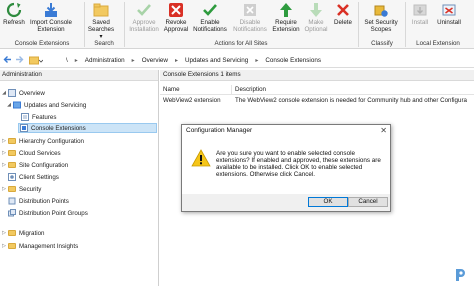  Describe the element at coordinates (176, 17) in the screenshot. I see `revoke-approval-button: Revoke Approval` at that location.